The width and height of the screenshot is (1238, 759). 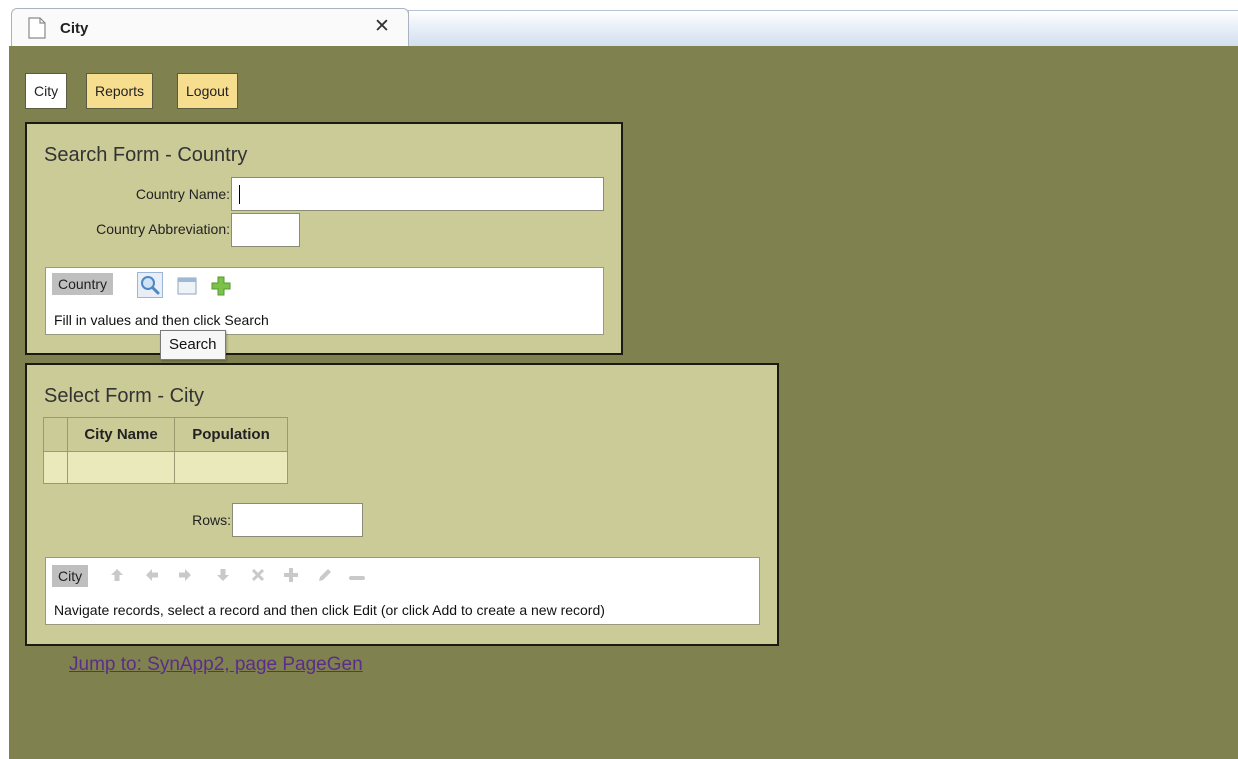 I want to click on city-name-column-header: City Name, so click(x=121, y=434).